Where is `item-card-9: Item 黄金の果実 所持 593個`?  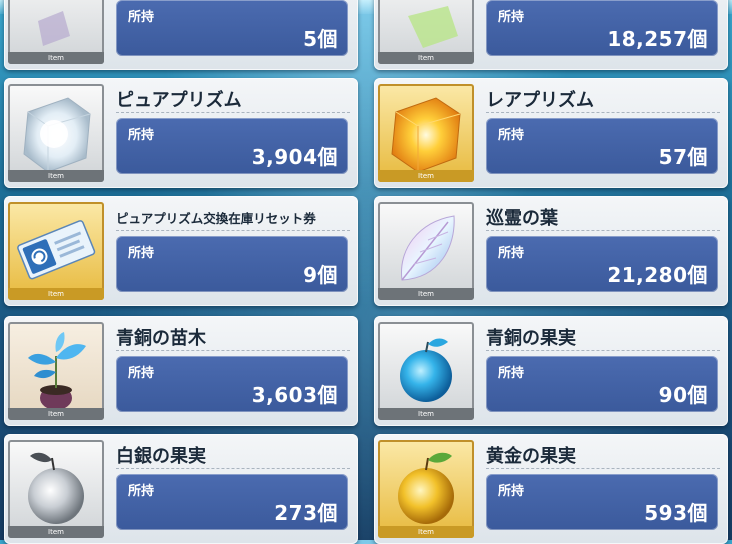
item-card-9: Item 黄金の果実 所持 593個 is located at coordinates (551, 489).